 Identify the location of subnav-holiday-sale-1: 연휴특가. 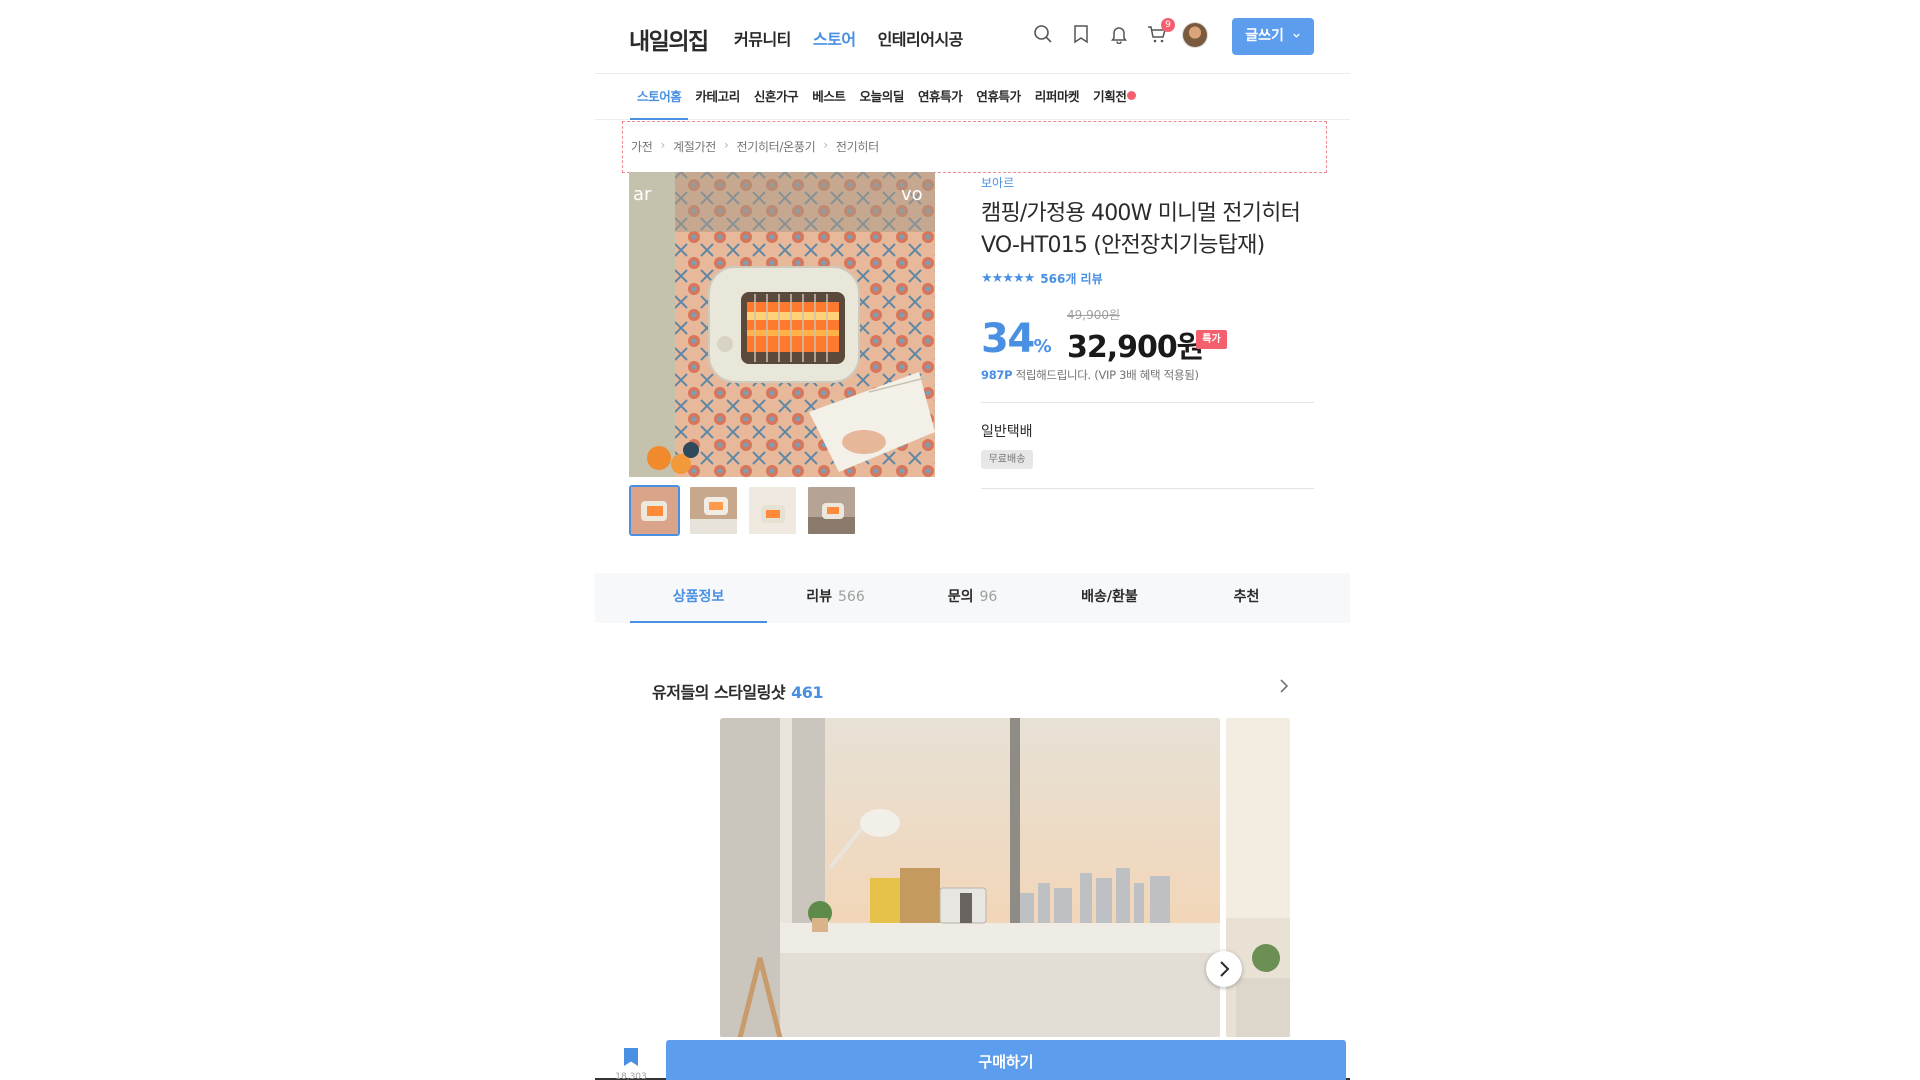
(940, 97).